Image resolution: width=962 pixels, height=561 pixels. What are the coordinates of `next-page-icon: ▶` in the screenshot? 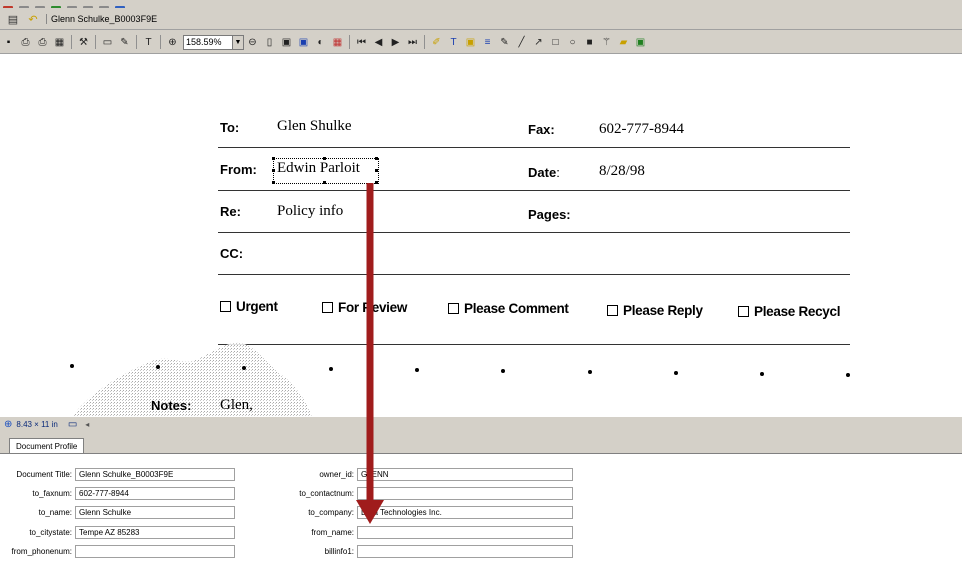 It's located at (395, 42).